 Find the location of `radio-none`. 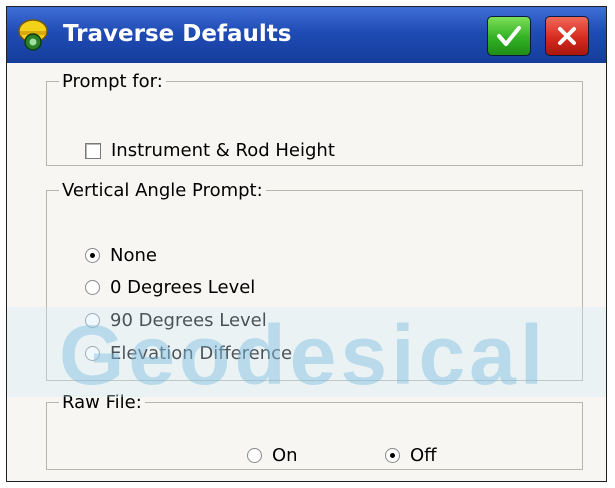

radio-none is located at coordinates (92, 255).